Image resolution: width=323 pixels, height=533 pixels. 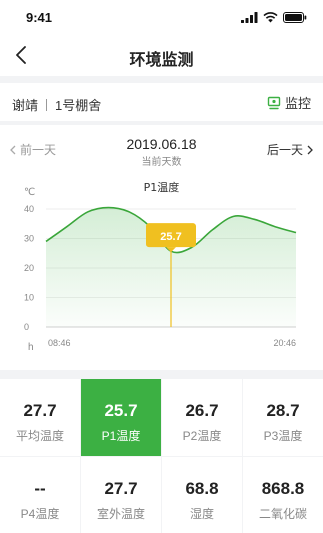 I want to click on x-tick-label: 20:46, so click(x=284, y=343).